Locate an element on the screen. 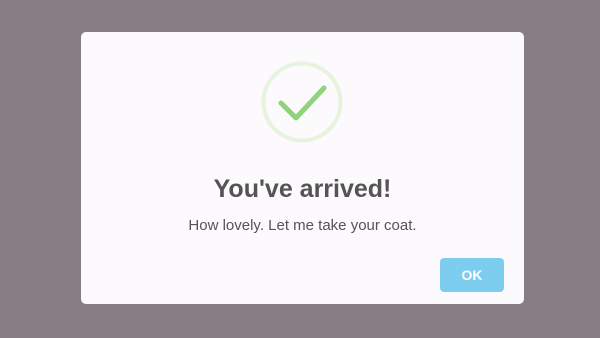 The height and width of the screenshot is (338, 600). check-mark is located at coordinates (302, 103).